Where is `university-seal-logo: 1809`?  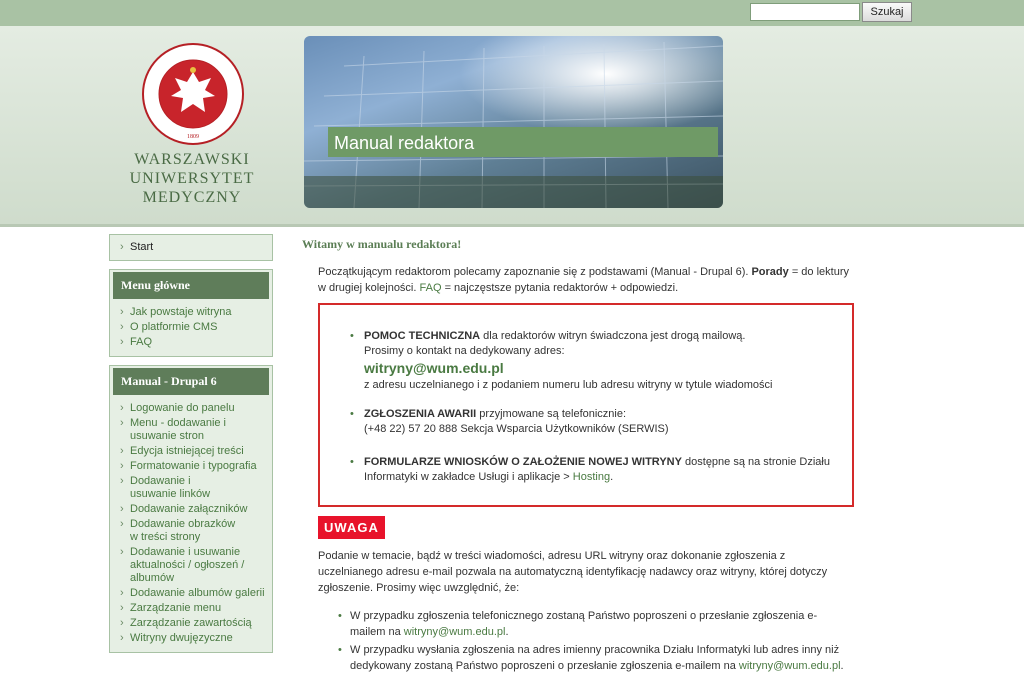 university-seal-logo: 1809 is located at coordinates (193, 94).